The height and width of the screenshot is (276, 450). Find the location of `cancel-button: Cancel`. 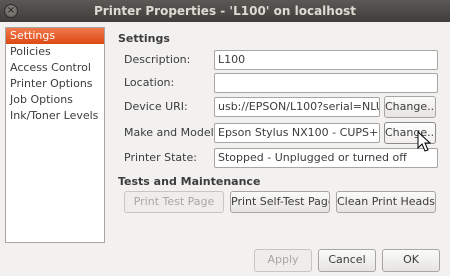

cancel-button: Cancel is located at coordinates (347, 260).